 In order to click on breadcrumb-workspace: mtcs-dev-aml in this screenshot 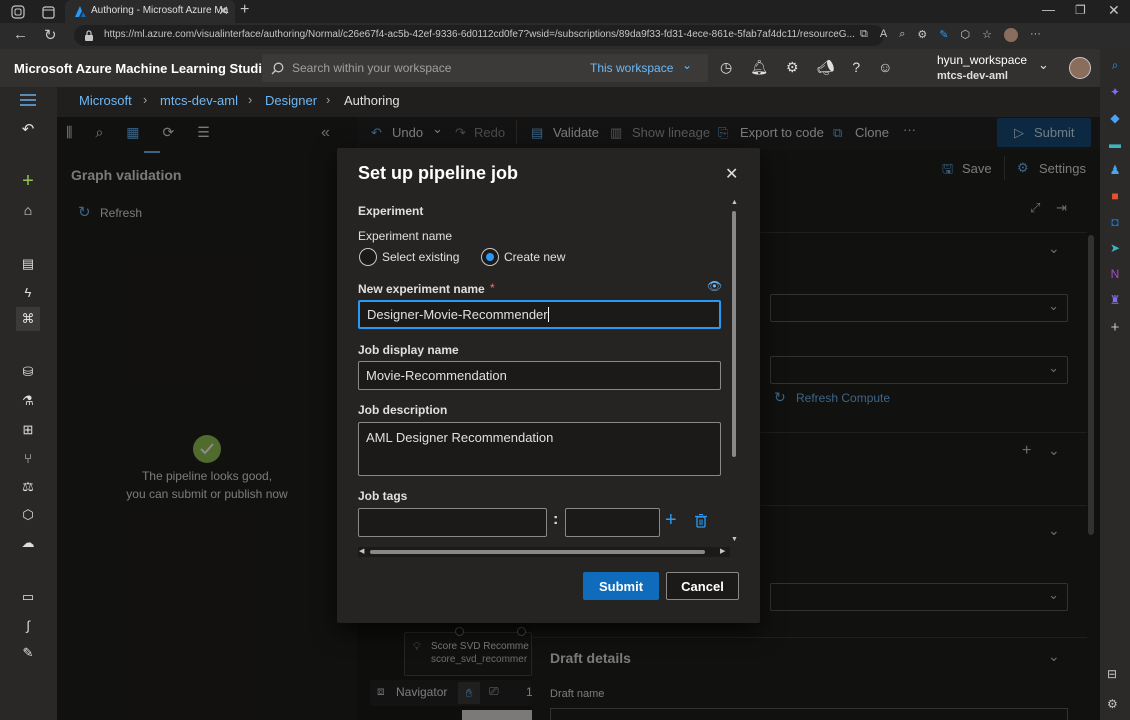, I will do `click(199, 100)`.